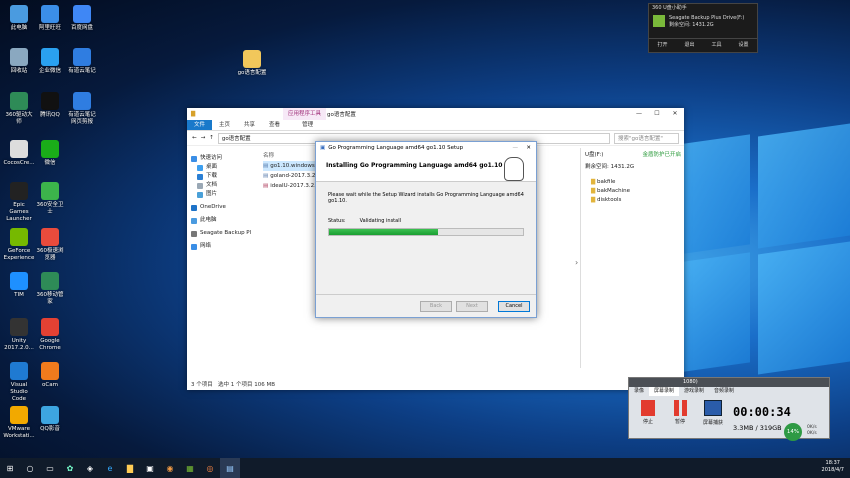  I want to click on status-bar: 3 个项目 选中 1 个项目 106 MB, so click(233, 384).